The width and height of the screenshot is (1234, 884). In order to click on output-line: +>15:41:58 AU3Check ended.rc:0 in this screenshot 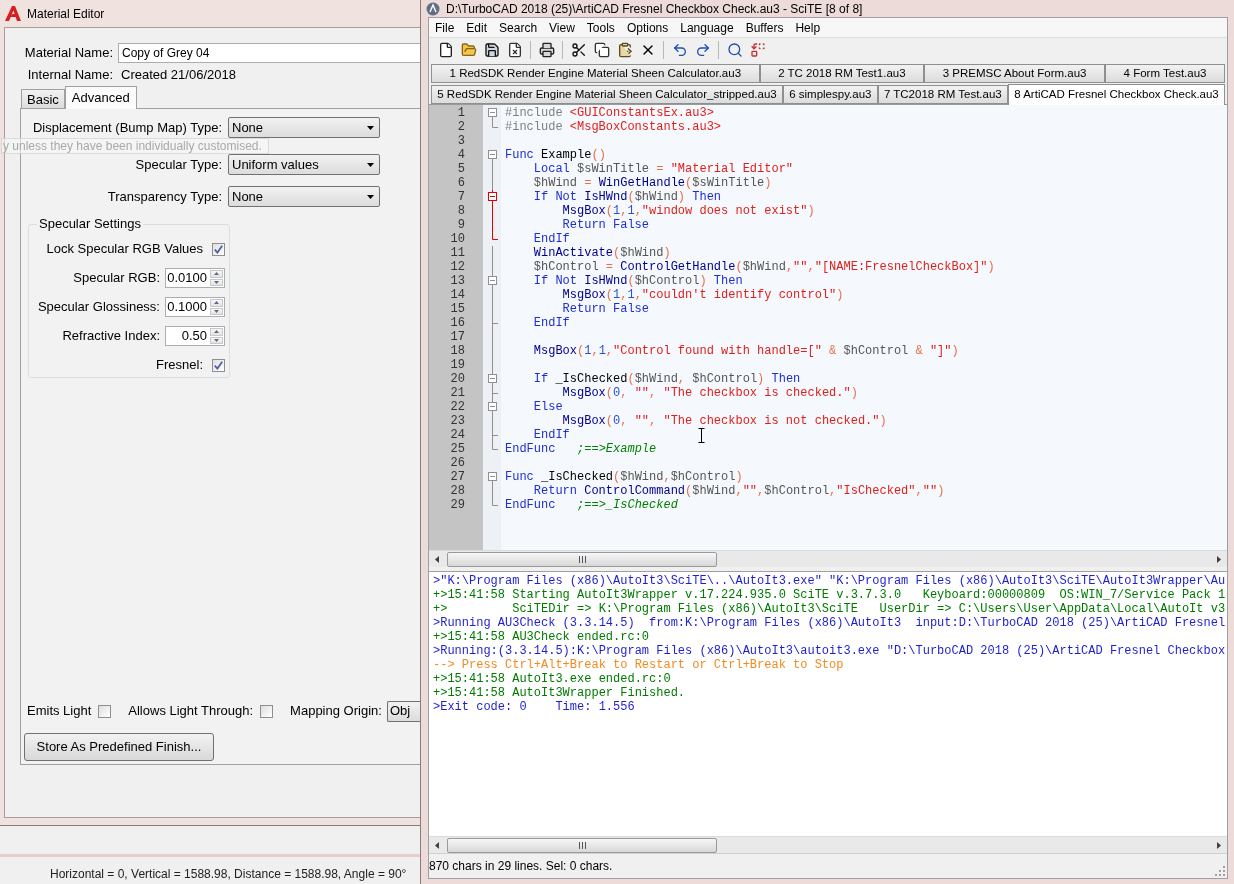, I will do `click(541, 637)`.